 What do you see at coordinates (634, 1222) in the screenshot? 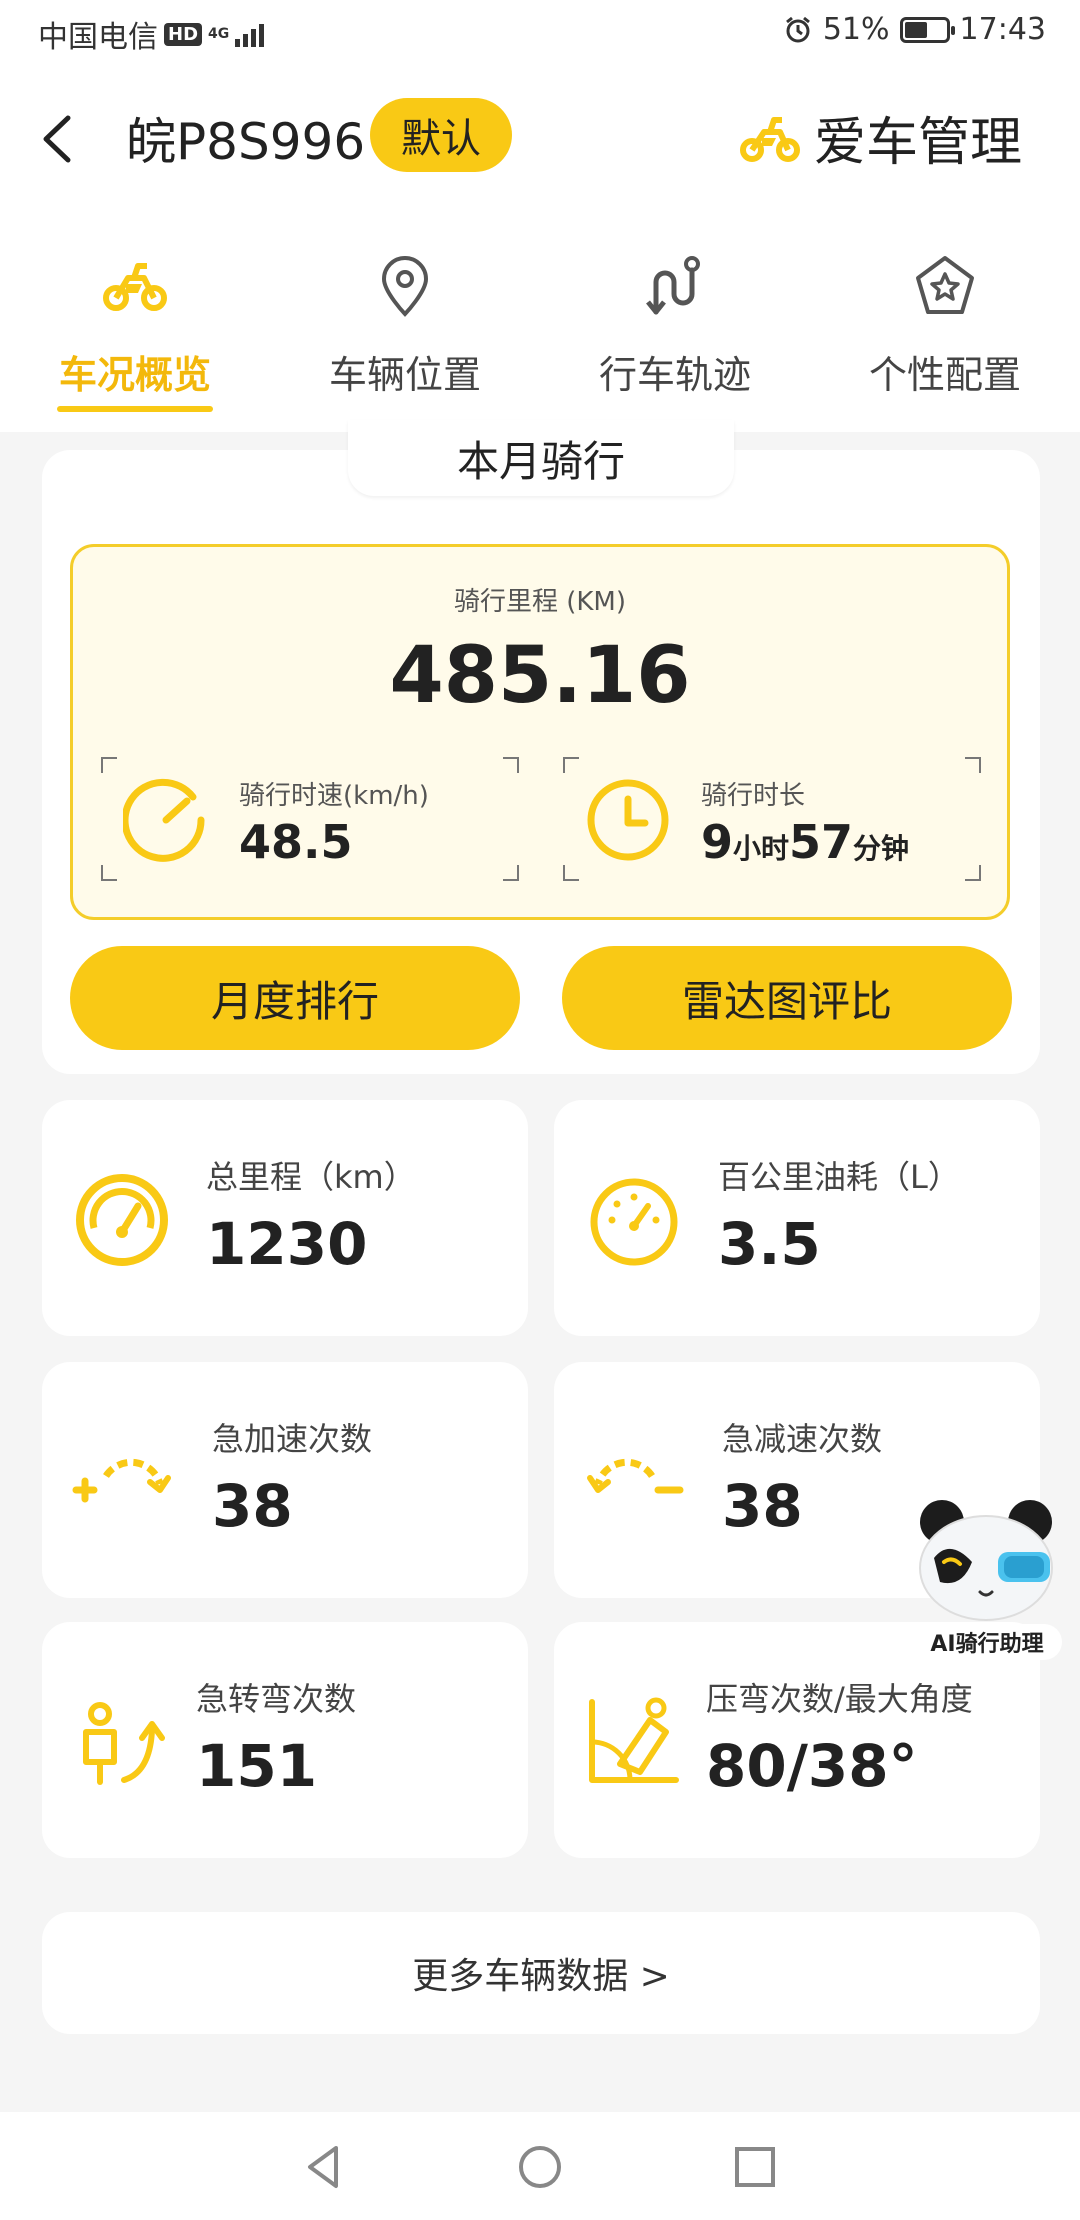
I see `fuel-gauge-icon` at bounding box center [634, 1222].